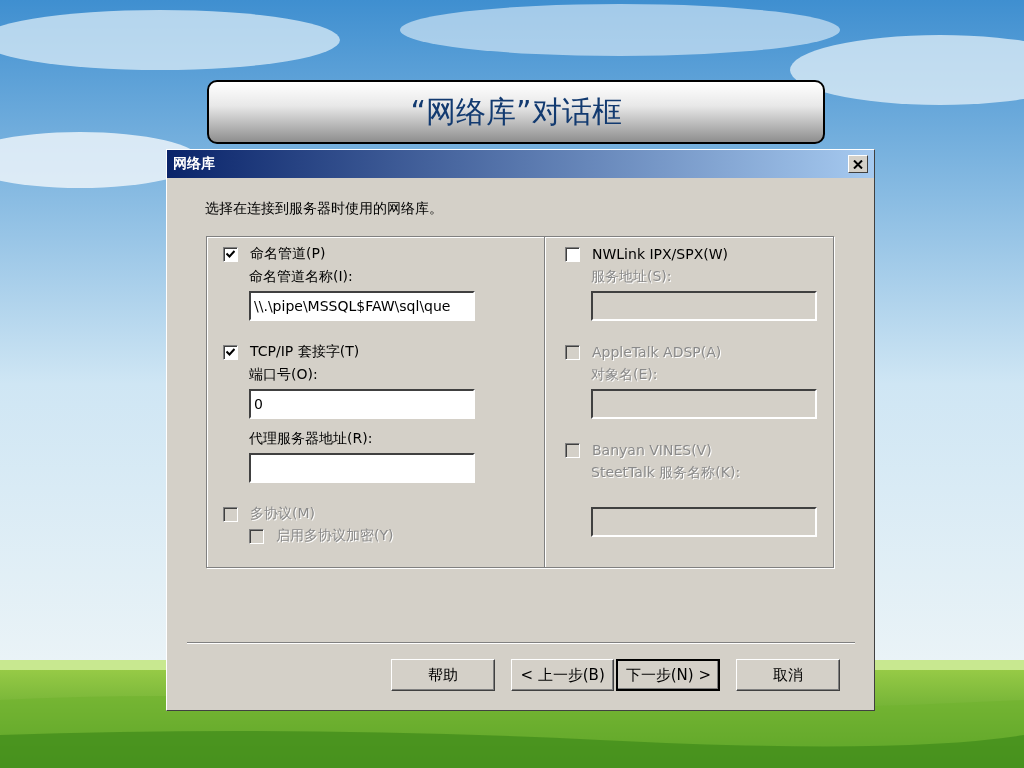  Describe the element at coordinates (362, 468) in the screenshot. I see `input-field` at that location.